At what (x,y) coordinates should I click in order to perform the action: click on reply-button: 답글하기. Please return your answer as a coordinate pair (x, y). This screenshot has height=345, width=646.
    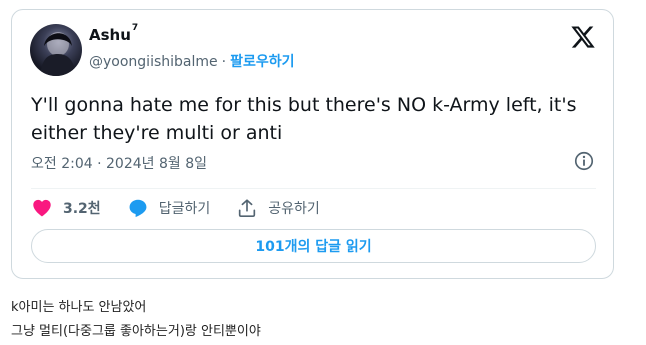
    Looking at the image, I should click on (169, 208).